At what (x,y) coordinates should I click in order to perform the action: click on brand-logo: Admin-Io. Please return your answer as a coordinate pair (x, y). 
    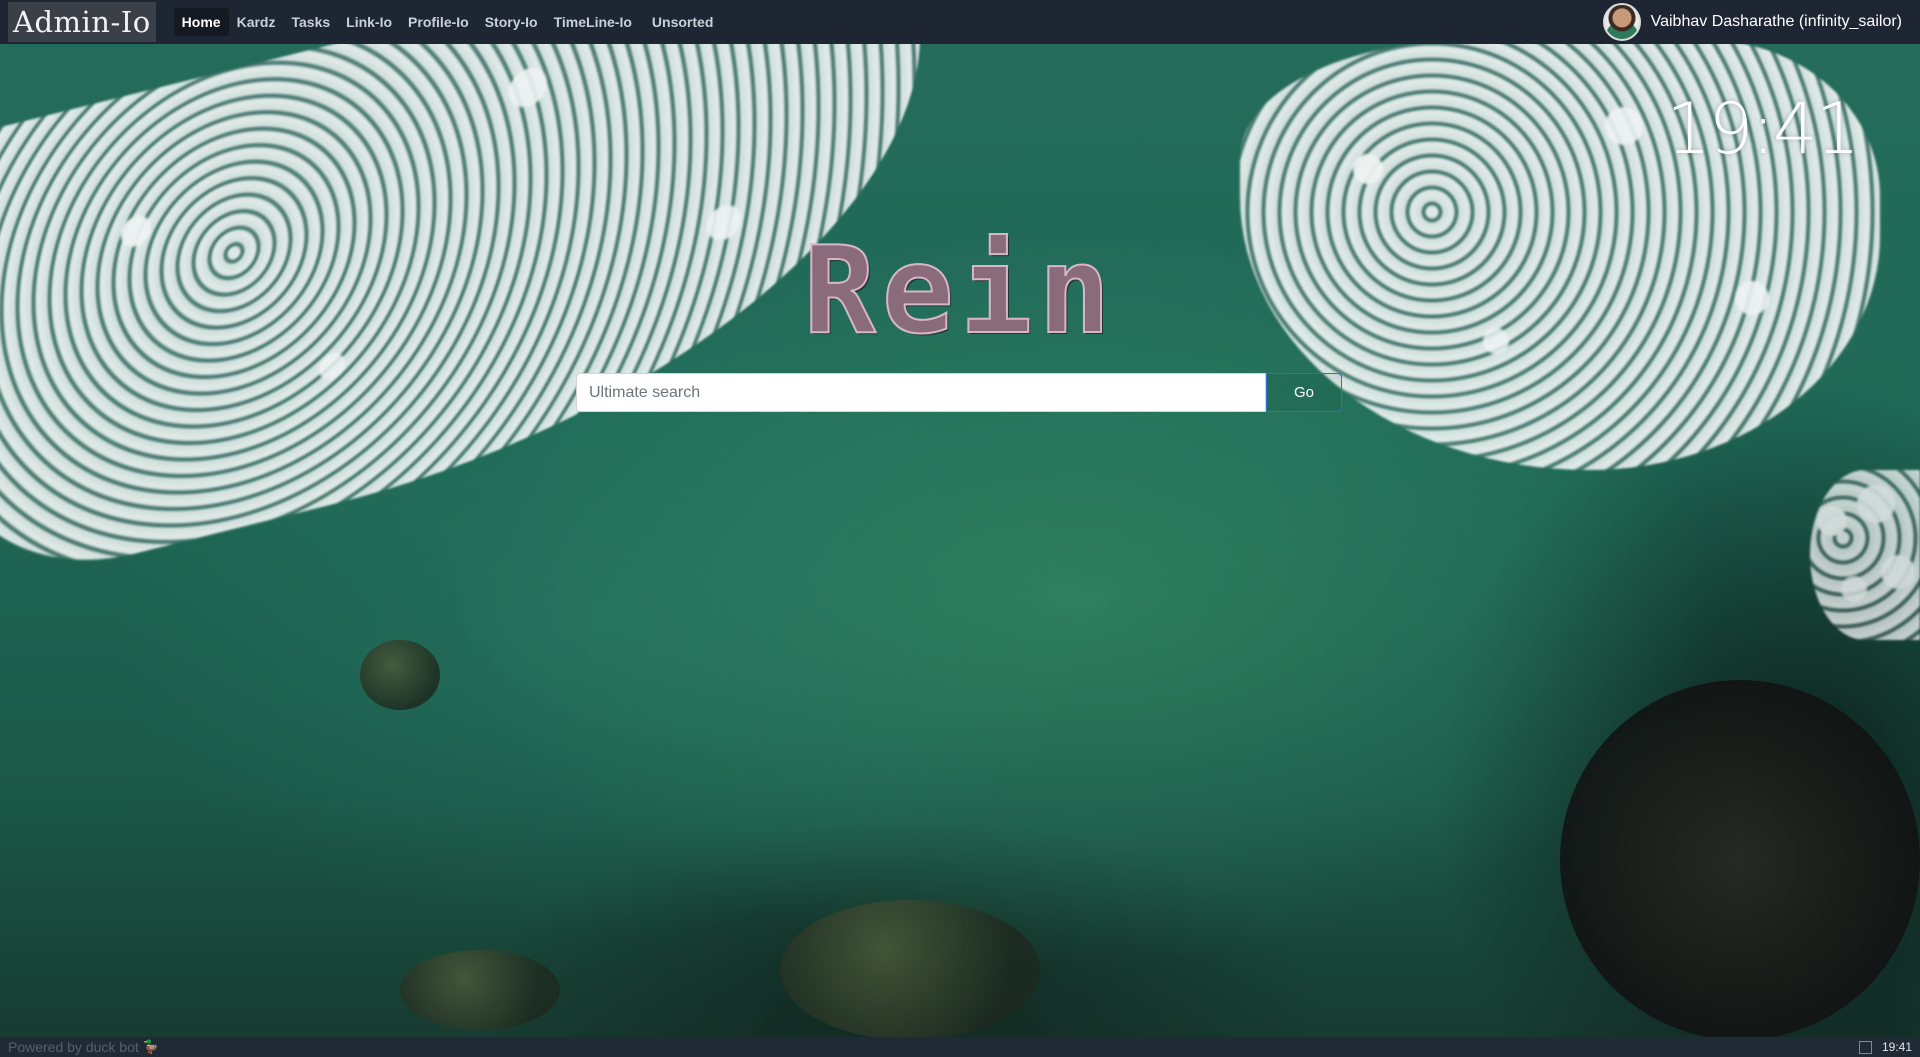
    Looking at the image, I should click on (82, 22).